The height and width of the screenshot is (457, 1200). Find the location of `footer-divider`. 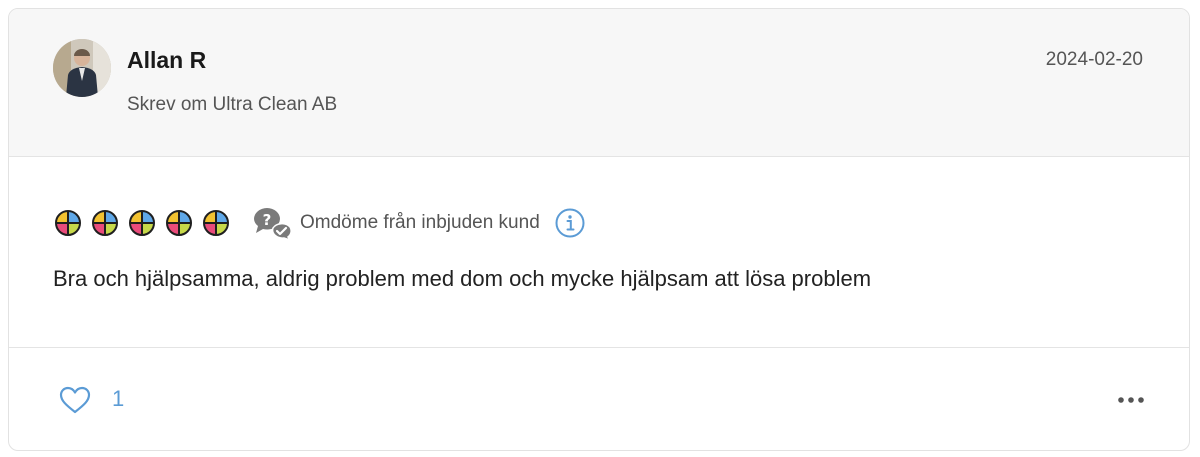

footer-divider is located at coordinates (599, 347).